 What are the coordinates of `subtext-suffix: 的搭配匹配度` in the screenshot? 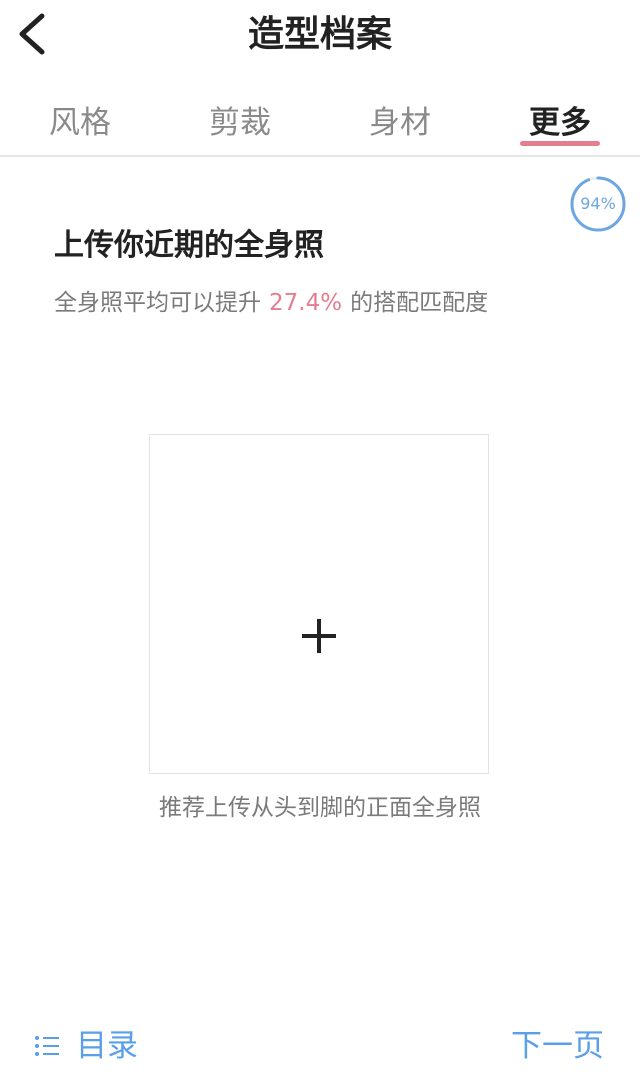 It's located at (419, 303).